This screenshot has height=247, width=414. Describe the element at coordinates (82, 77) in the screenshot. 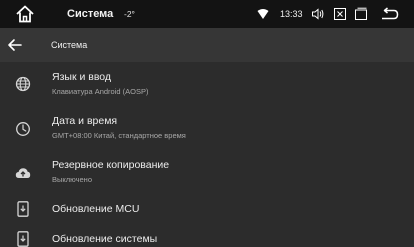

I see `setting-title: Язык и ввод` at that location.